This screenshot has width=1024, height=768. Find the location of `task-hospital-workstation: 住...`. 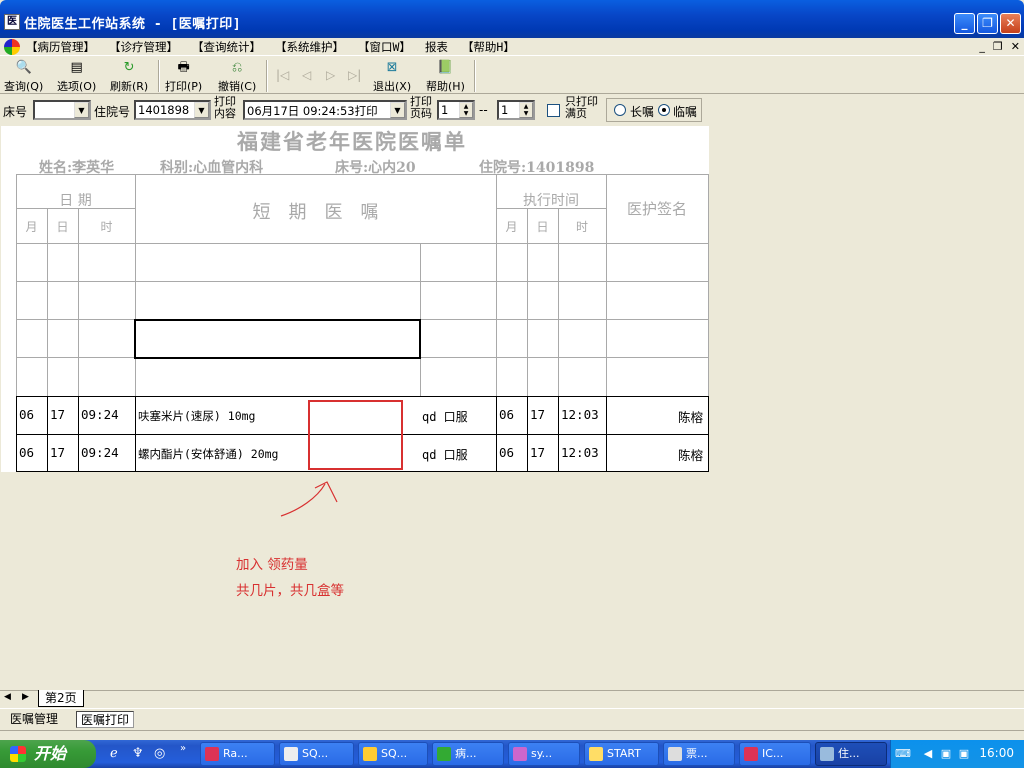

task-hospital-workstation: 住... is located at coordinates (851, 754).